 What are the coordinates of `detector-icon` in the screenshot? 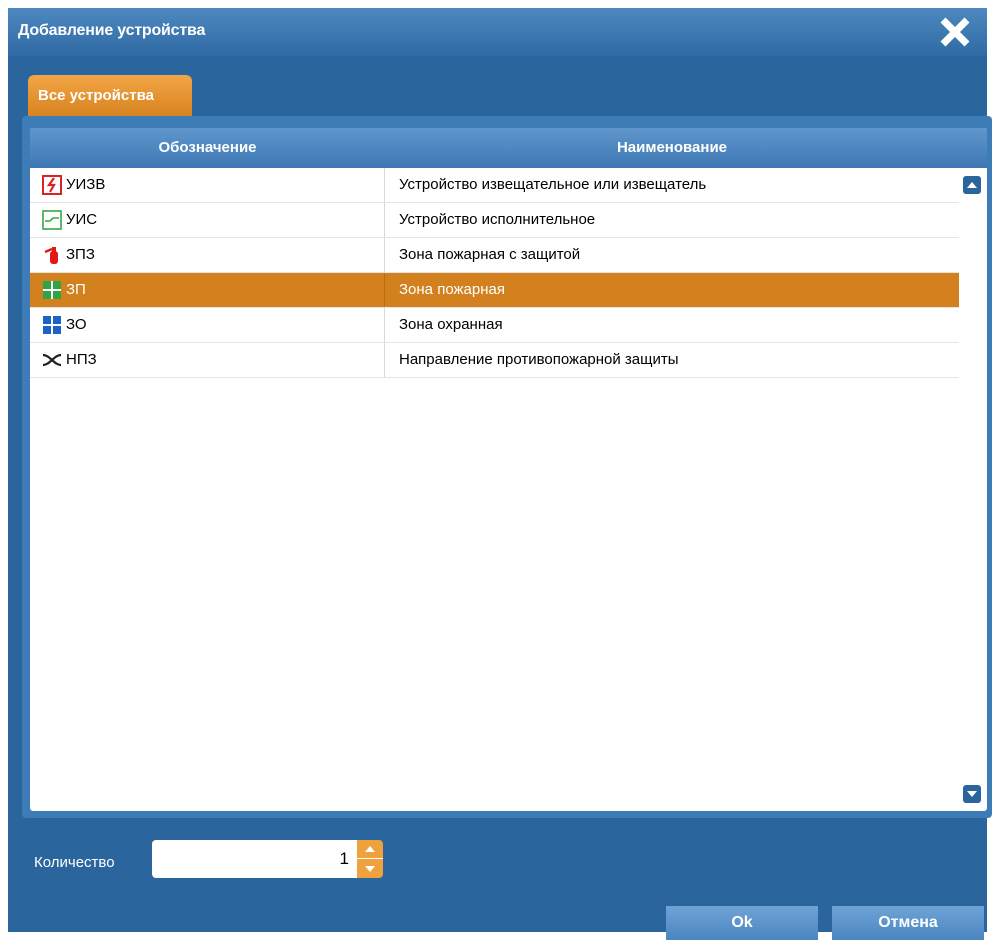 It's located at (52, 185).